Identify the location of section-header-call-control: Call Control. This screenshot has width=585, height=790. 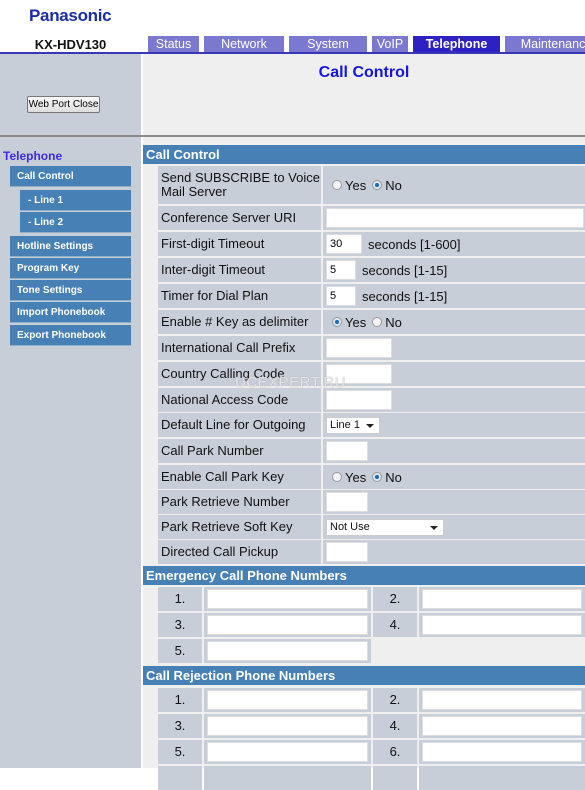
(364, 154).